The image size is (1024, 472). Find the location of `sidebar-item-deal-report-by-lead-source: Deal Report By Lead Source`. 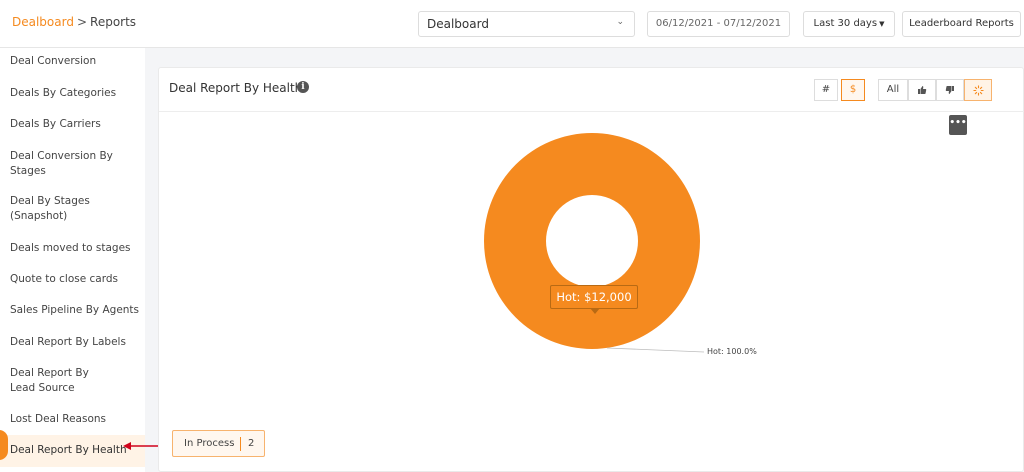

sidebar-item-deal-report-by-lead-source: Deal Report By Lead Source is located at coordinates (57, 381).